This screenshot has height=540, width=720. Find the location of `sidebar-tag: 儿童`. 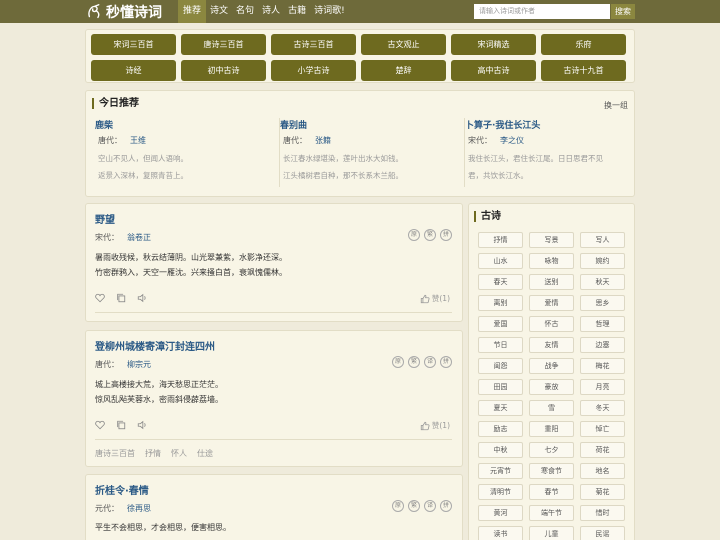

sidebar-tag: 儿童 is located at coordinates (551, 533).